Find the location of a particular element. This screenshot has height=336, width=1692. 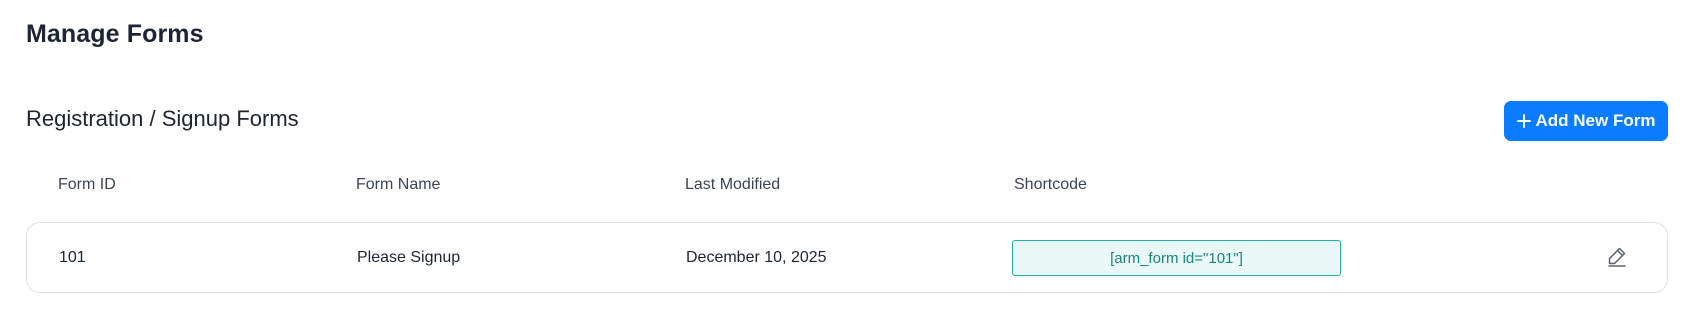

column-header-shortcode: Shortcode is located at coordinates (1050, 184).